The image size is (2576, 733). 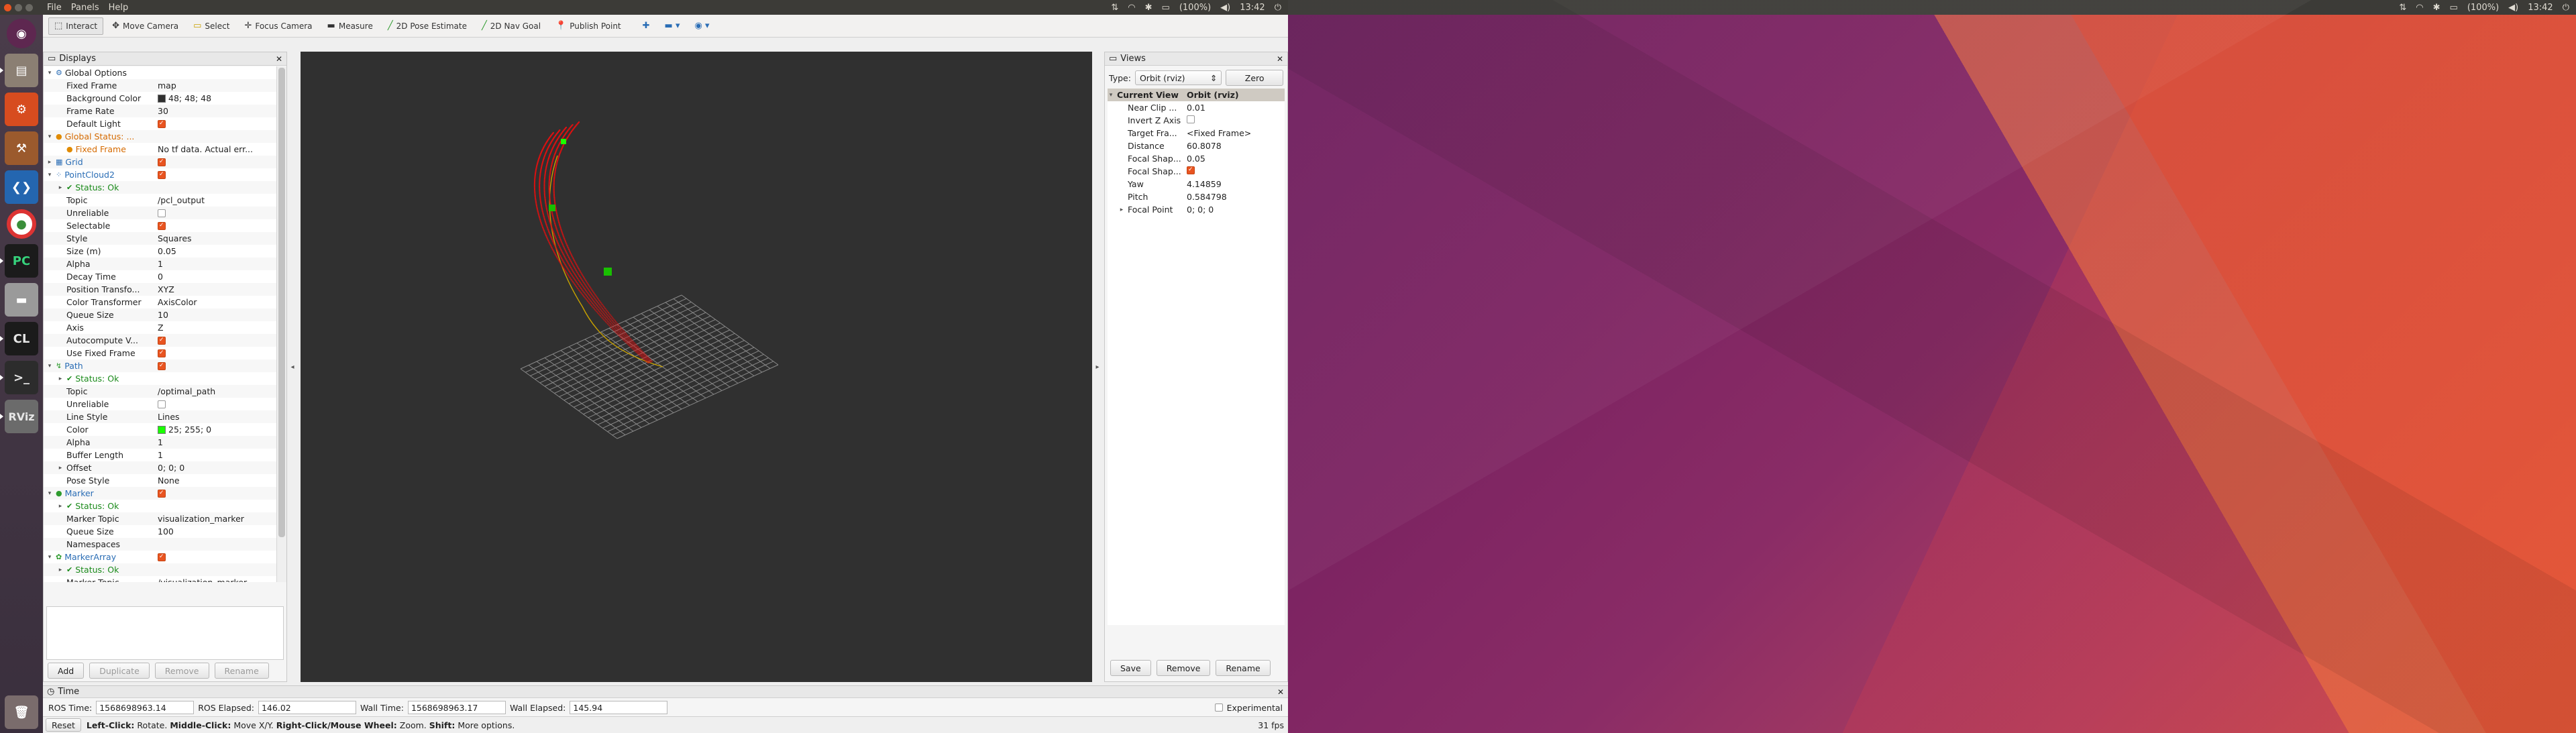 I want to click on view-property-row: Invert Z Axis, so click(x=1196, y=120).